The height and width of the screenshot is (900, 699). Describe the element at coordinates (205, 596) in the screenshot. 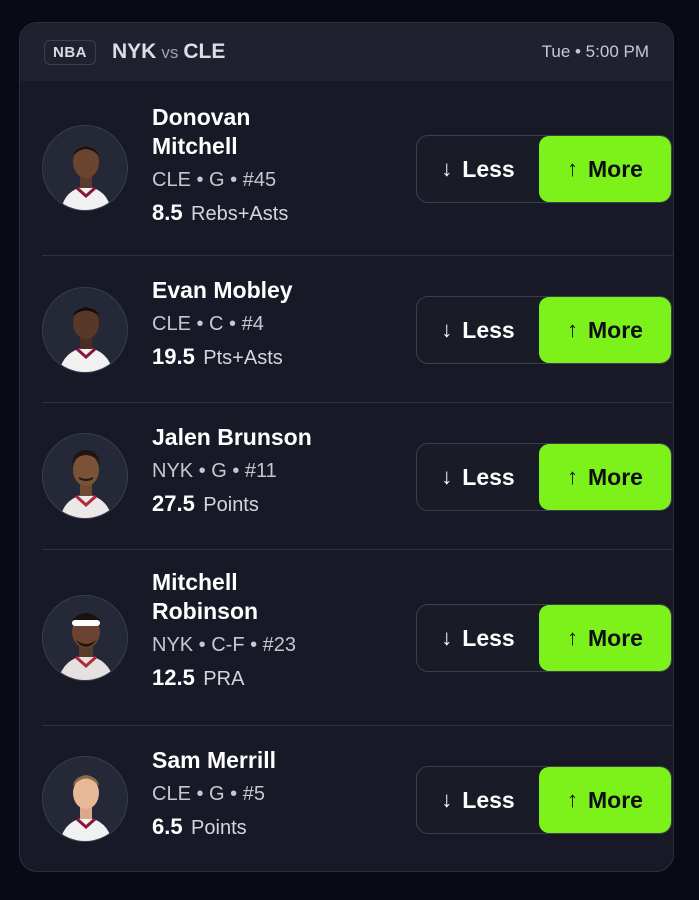

I see `player-name: Mitchell Robinson` at that location.